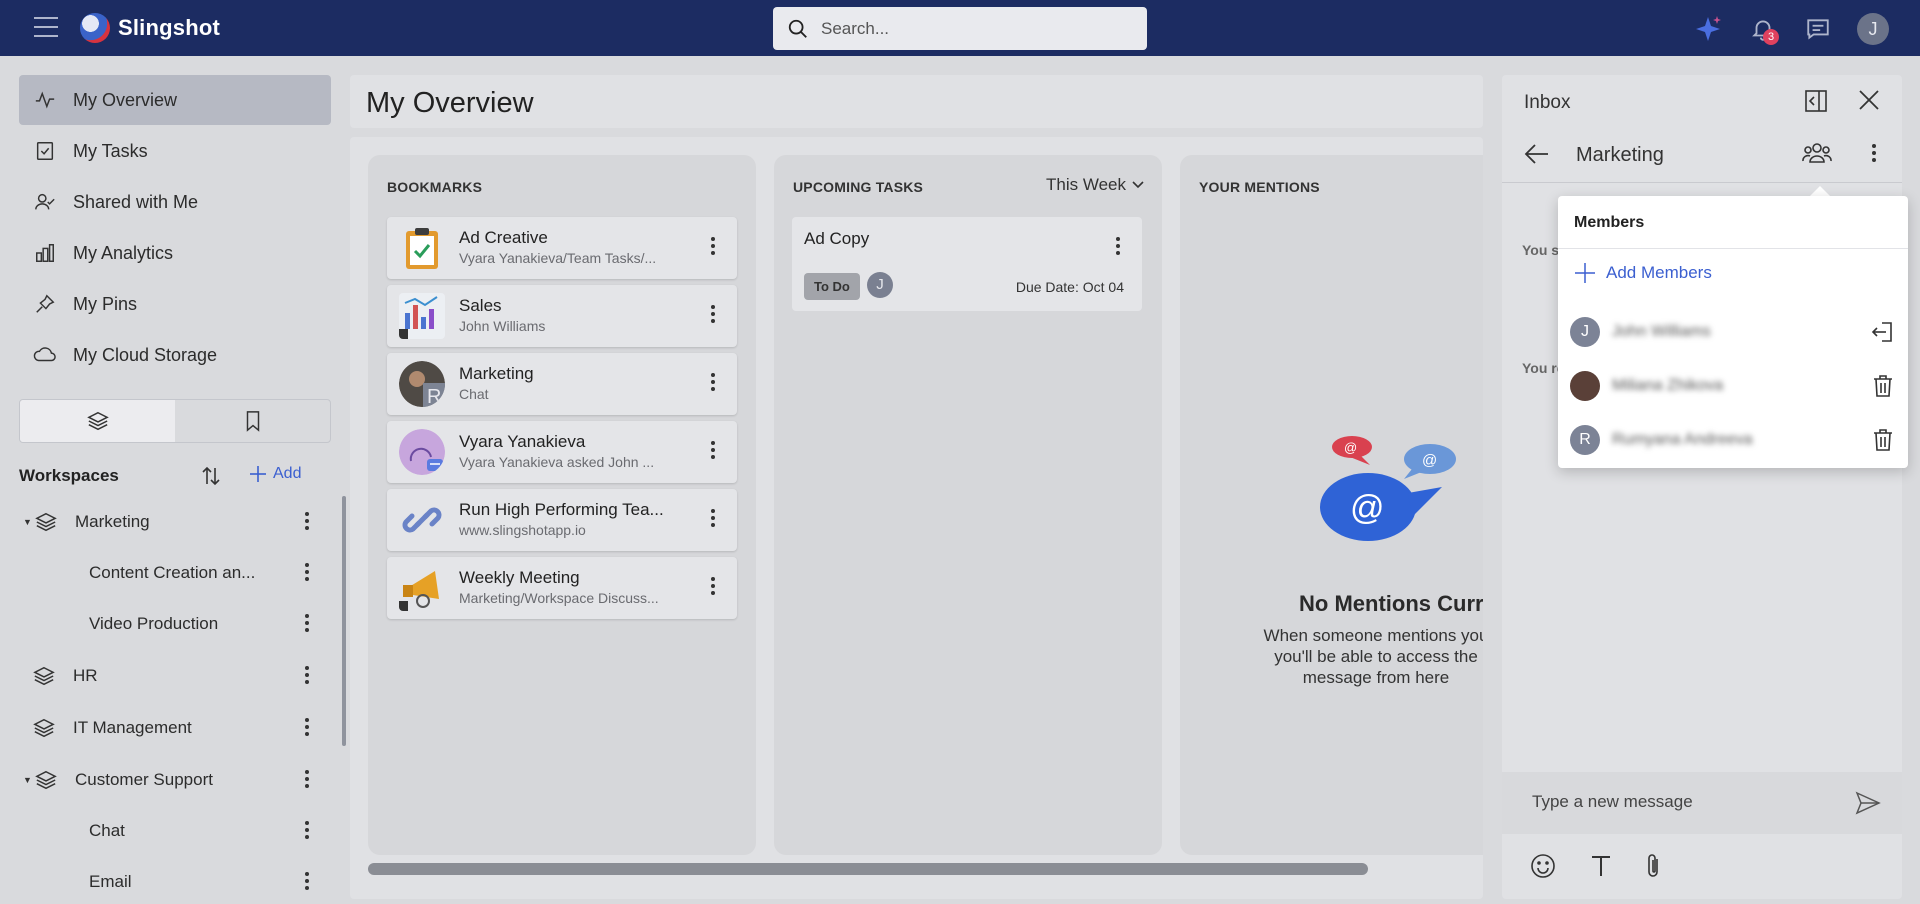 Image resolution: width=1920 pixels, height=904 pixels. What do you see at coordinates (175, 355) in the screenshot?
I see `nav-my-cloud-storage: My Cloud Storage` at bounding box center [175, 355].